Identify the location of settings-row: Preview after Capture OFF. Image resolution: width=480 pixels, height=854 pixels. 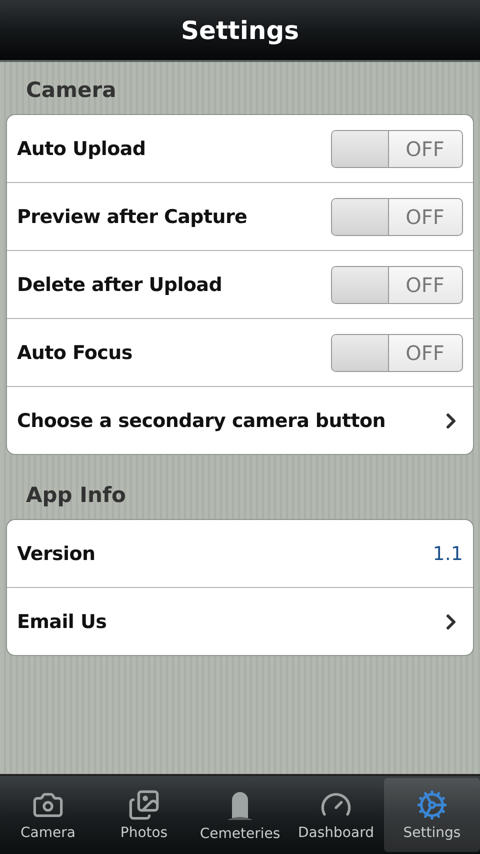
(240, 216).